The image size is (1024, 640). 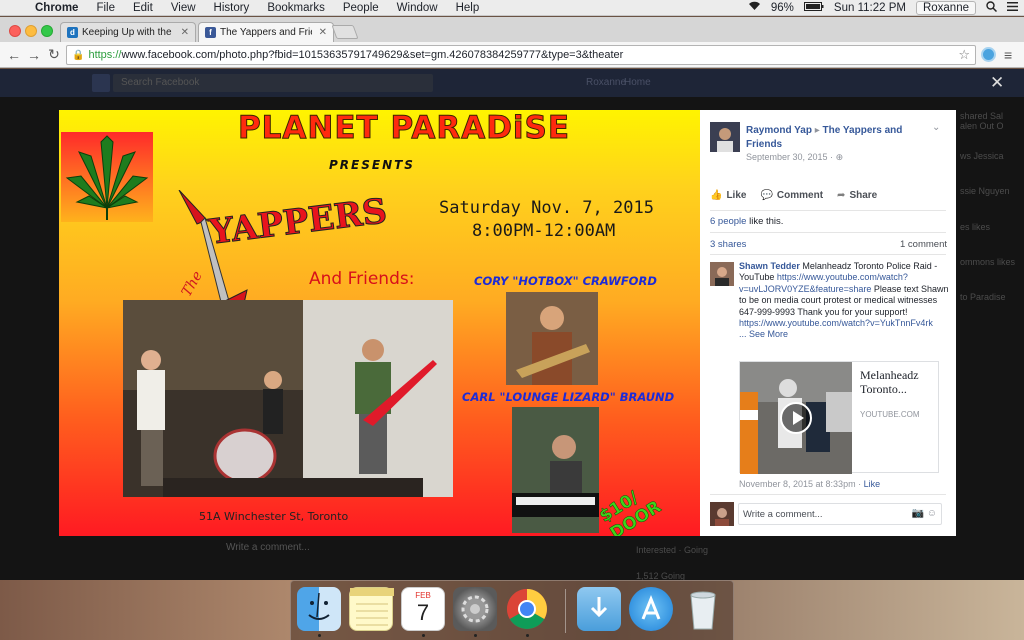 I want to click on likes-rest: like this., so click(x=765, y=221).